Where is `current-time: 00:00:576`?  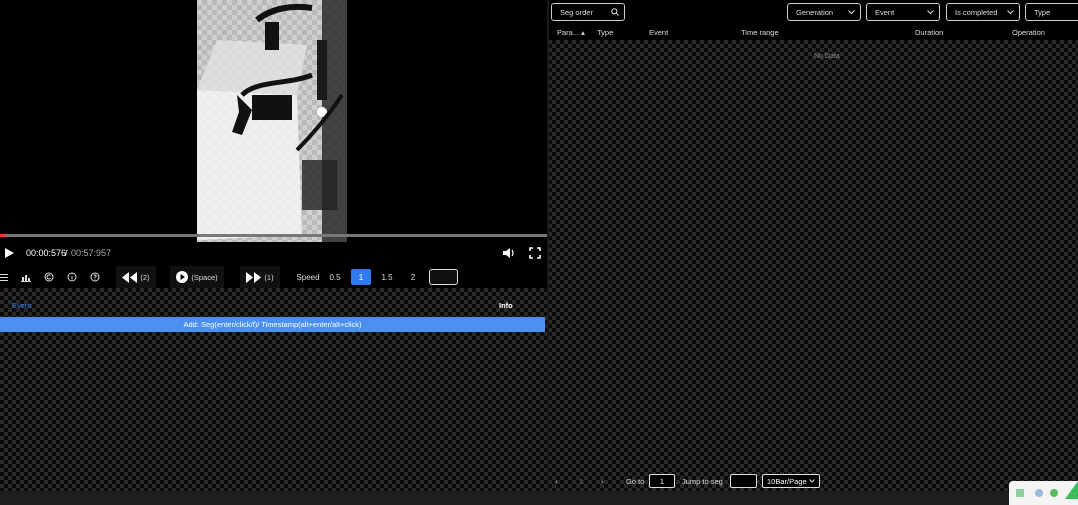
current-time: 00:00:576 is located at coordinates (46, 253).